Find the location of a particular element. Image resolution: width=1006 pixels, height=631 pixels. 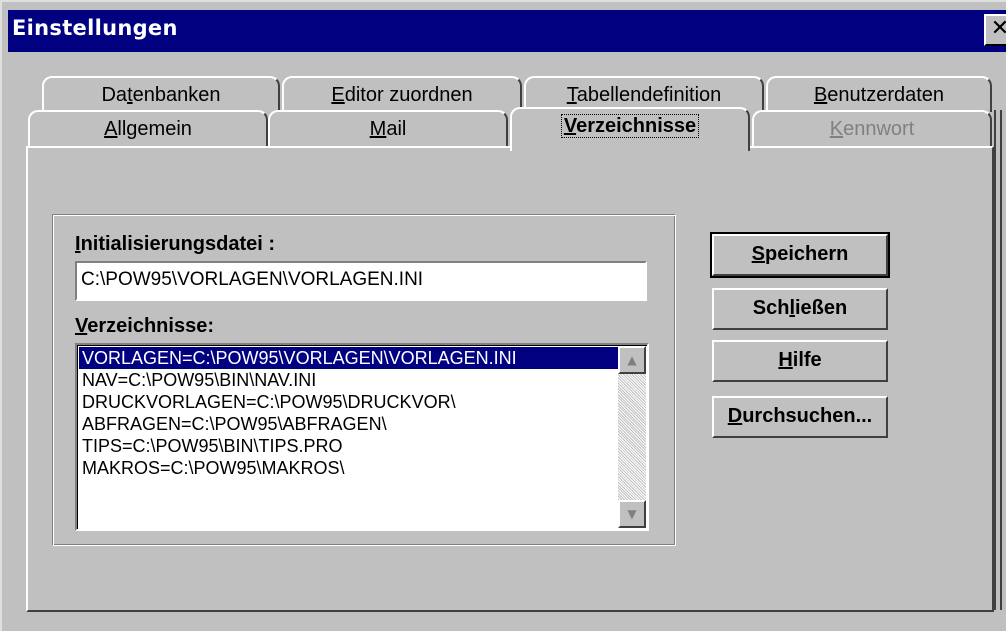

tab-label: Editor zuordnen is located at coordinates (402, 95).